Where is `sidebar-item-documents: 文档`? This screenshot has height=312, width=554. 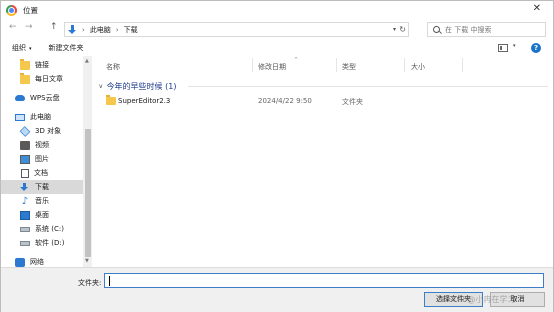
sidebar-item-documents: 文档 is located at coordinates (42, 173).